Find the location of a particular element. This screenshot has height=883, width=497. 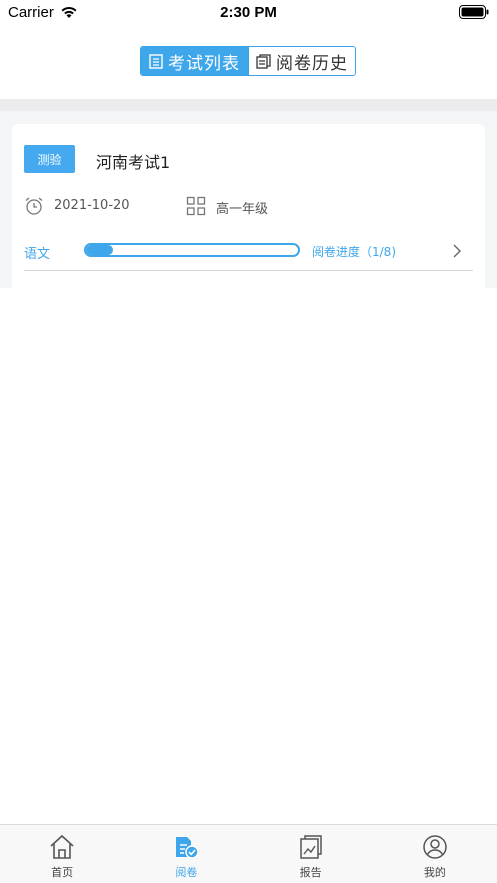

tab-report: 报告 is located at coordinates (311, 854).